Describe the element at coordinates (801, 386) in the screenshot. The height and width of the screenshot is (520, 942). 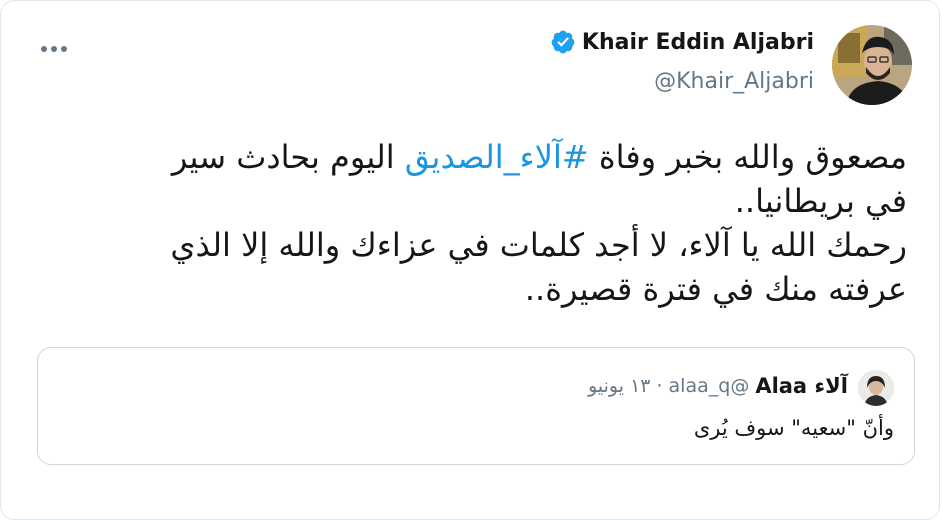
I see `quoted-author-name: آلاء Alaa` at that location.